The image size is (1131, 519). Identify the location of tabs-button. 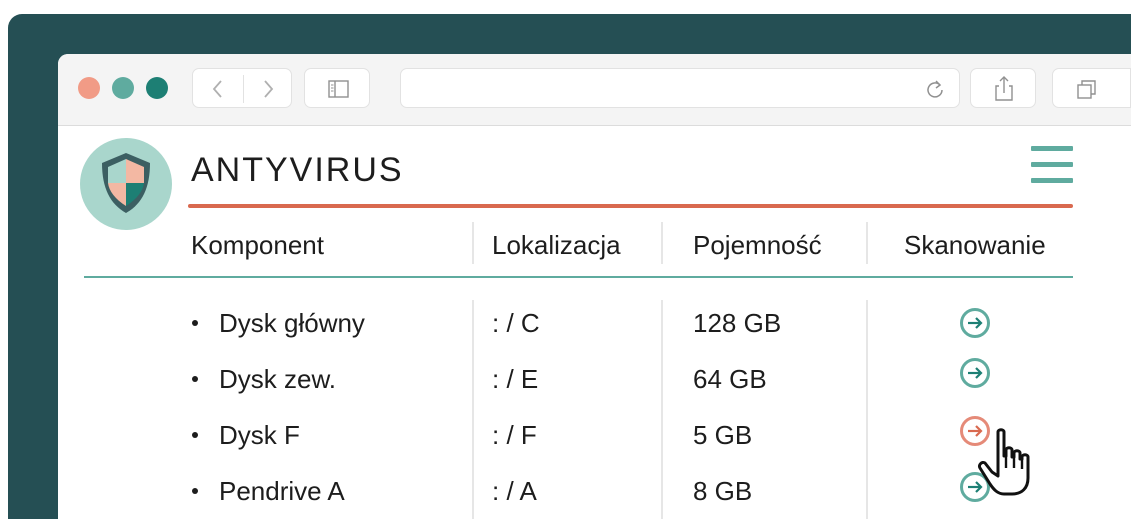
(1091, 88).